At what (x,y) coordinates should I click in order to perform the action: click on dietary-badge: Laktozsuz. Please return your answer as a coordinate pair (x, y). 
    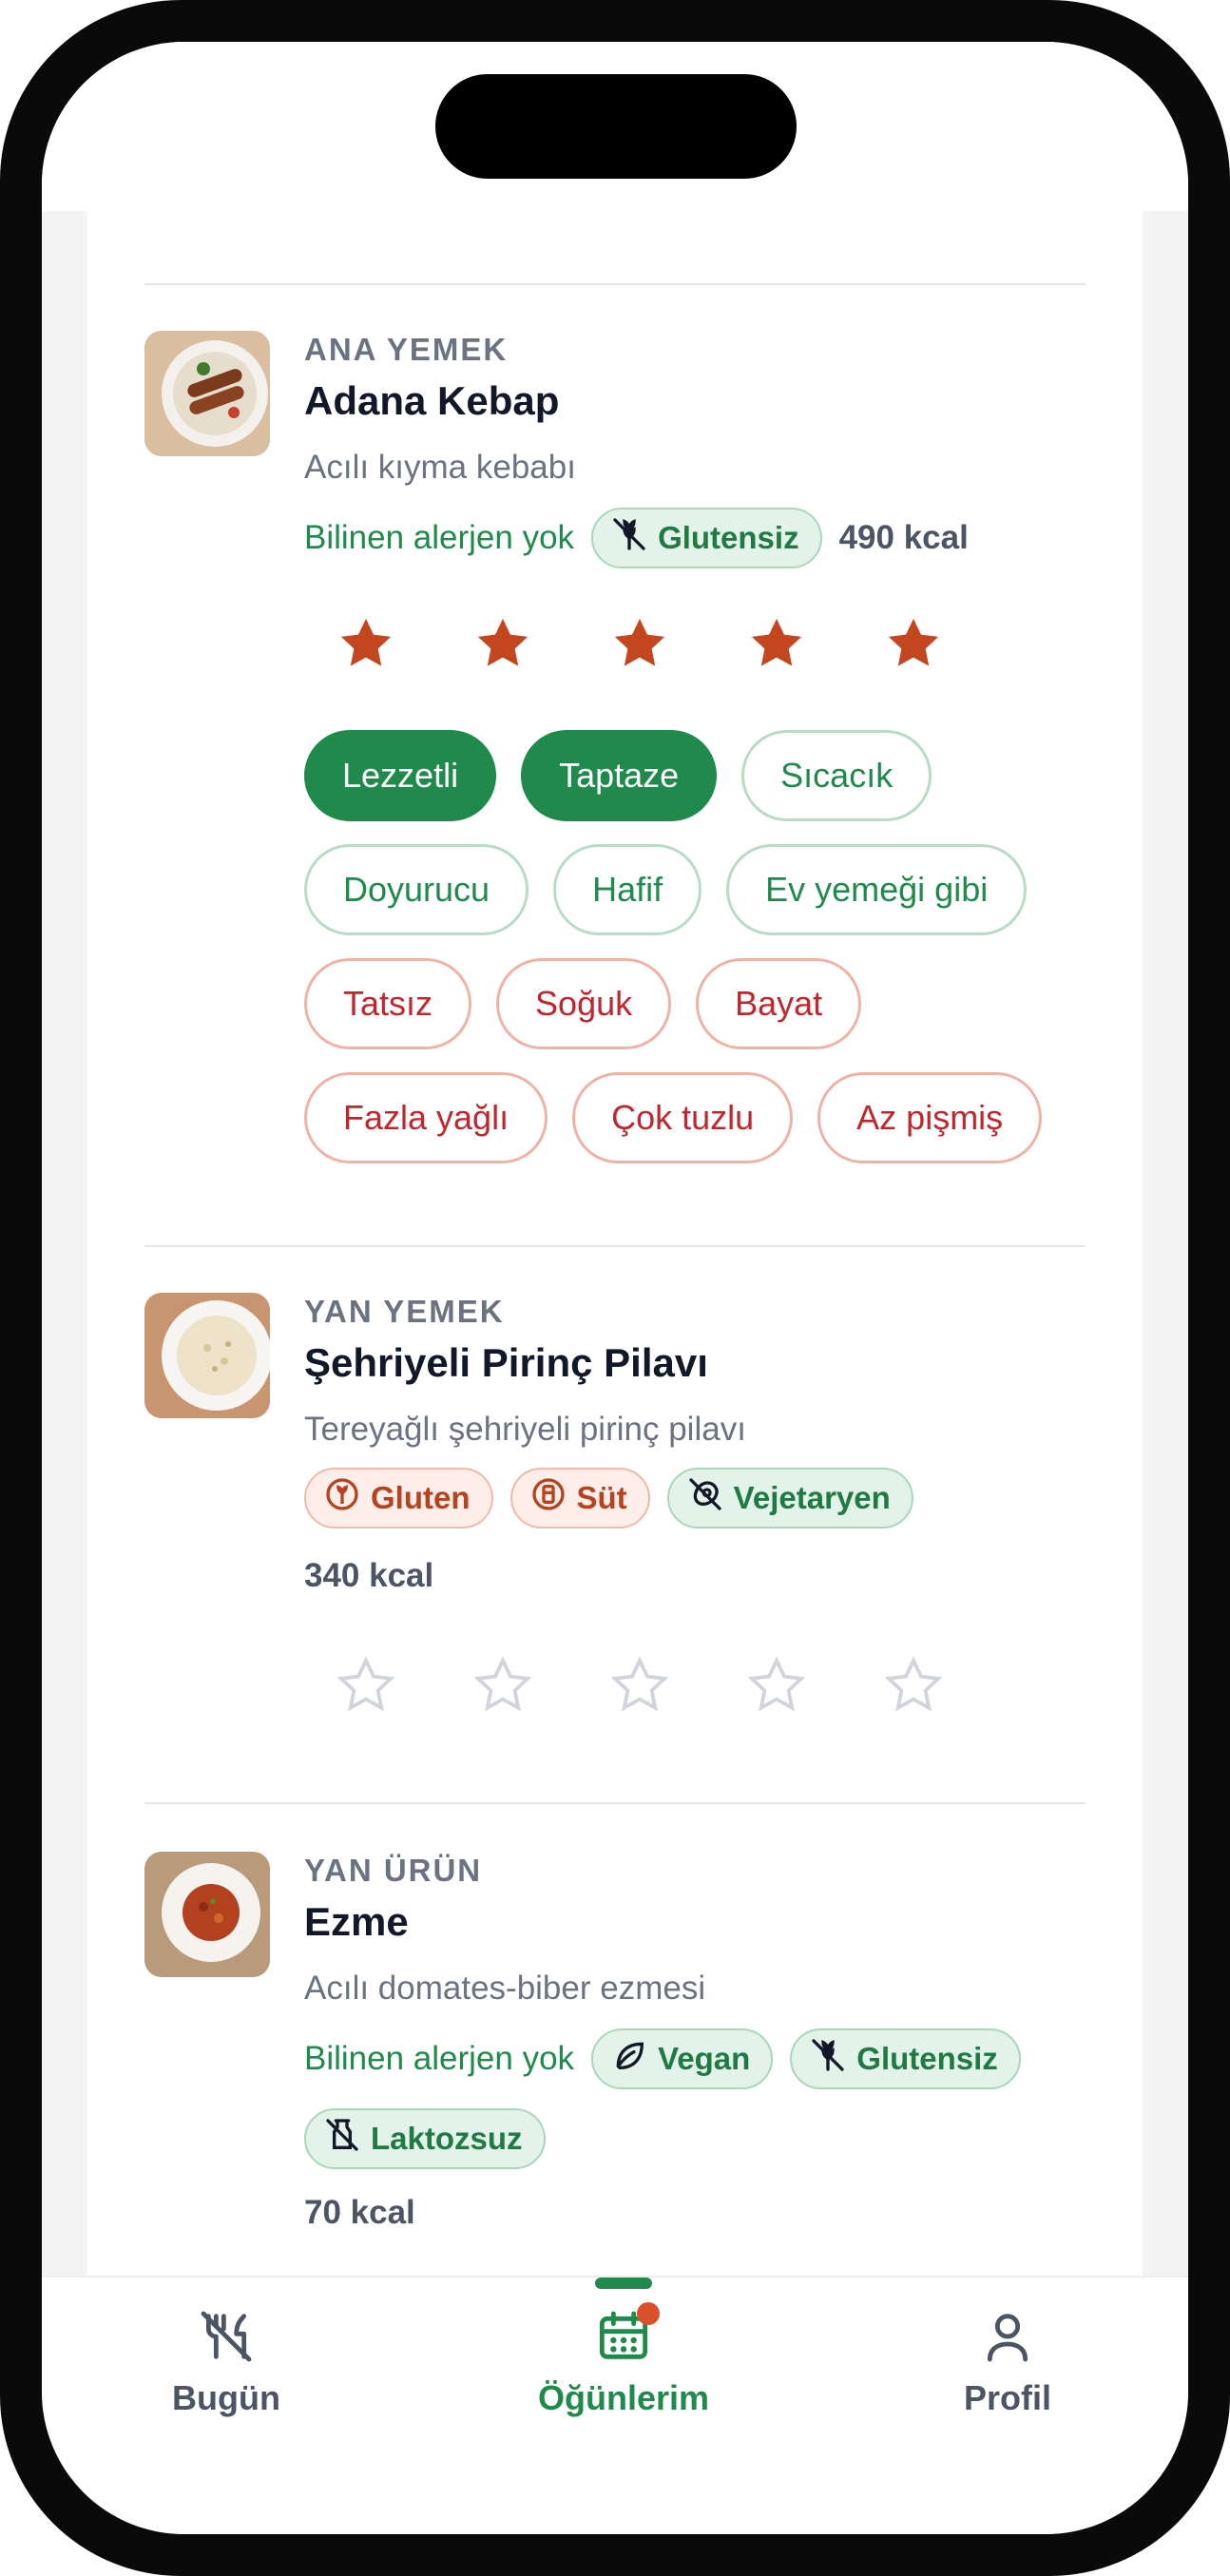
    Looking at the image, I should click on (425, 2138).